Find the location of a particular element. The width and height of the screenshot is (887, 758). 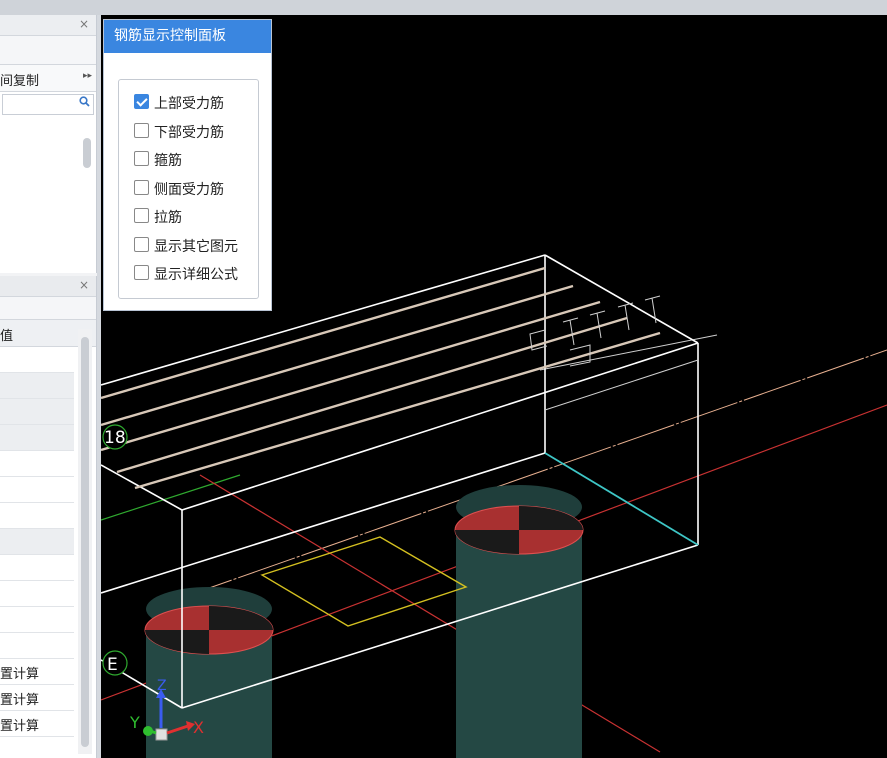

option-label: 侧面受力筋 is located at coordinates (189, 190).